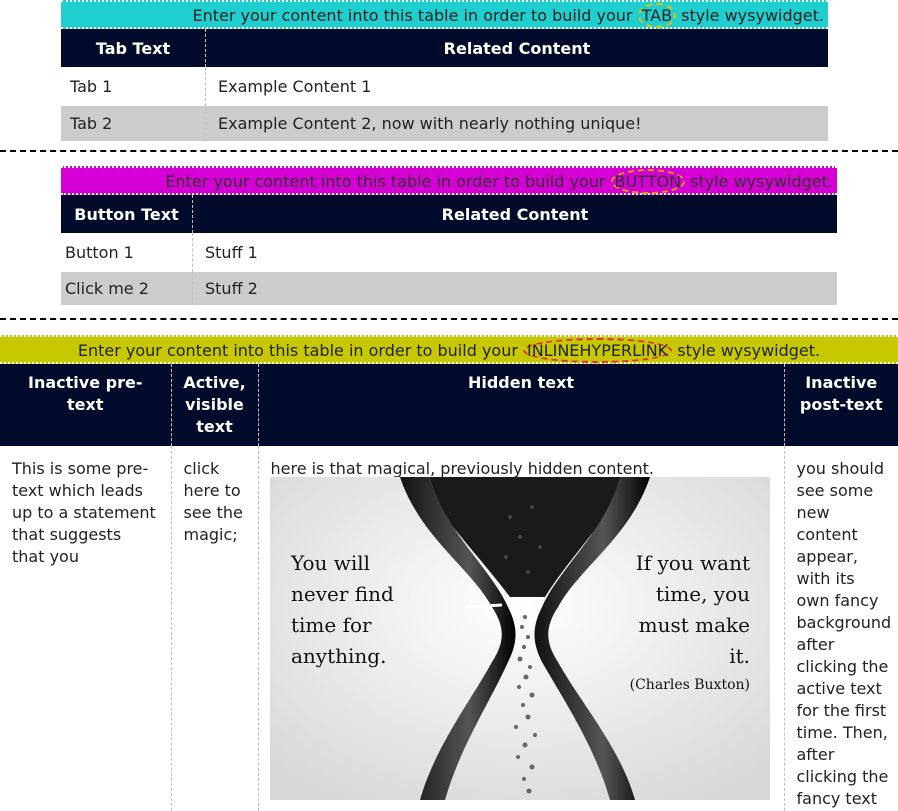 The height and width of the screenshot is (811, 898). I want to click on tab-cell: Tab 2, so click(133, 123).